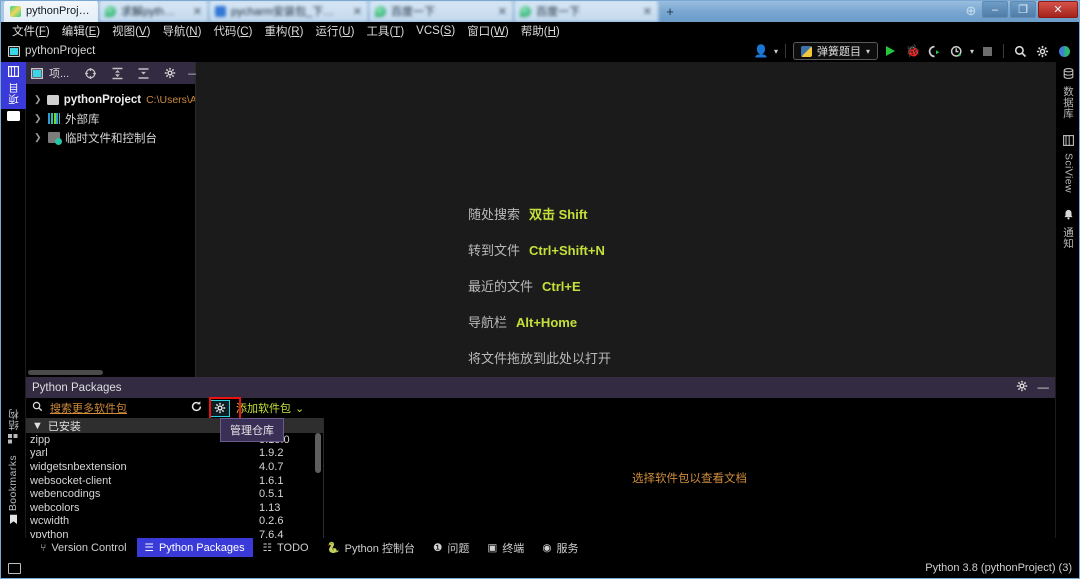  Describe the element at coordinates (174, 454) in the screenshot. I see `table-row: yarl 1.9.2` at that location.